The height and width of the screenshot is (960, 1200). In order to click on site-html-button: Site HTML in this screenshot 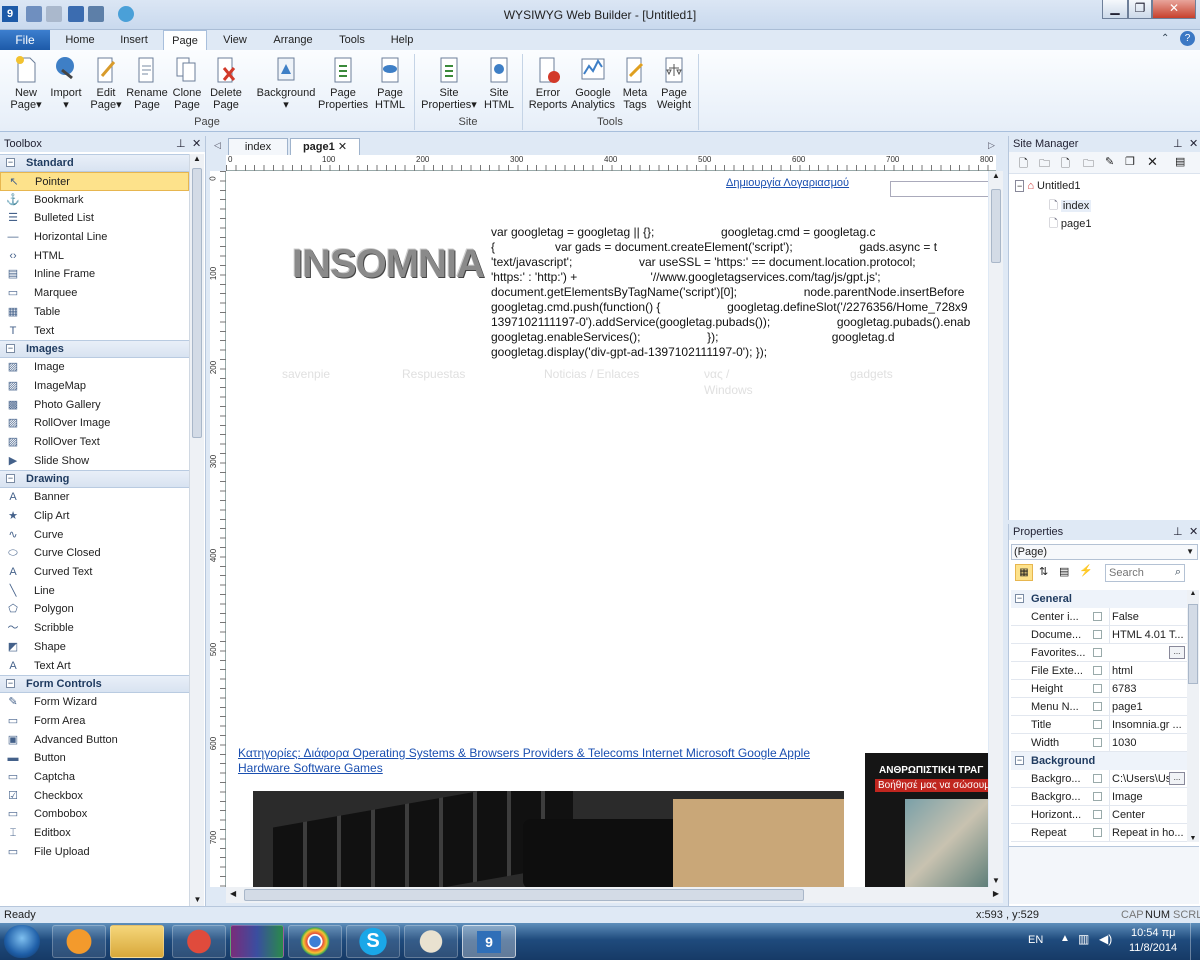, I will do `click(499, 84)`.